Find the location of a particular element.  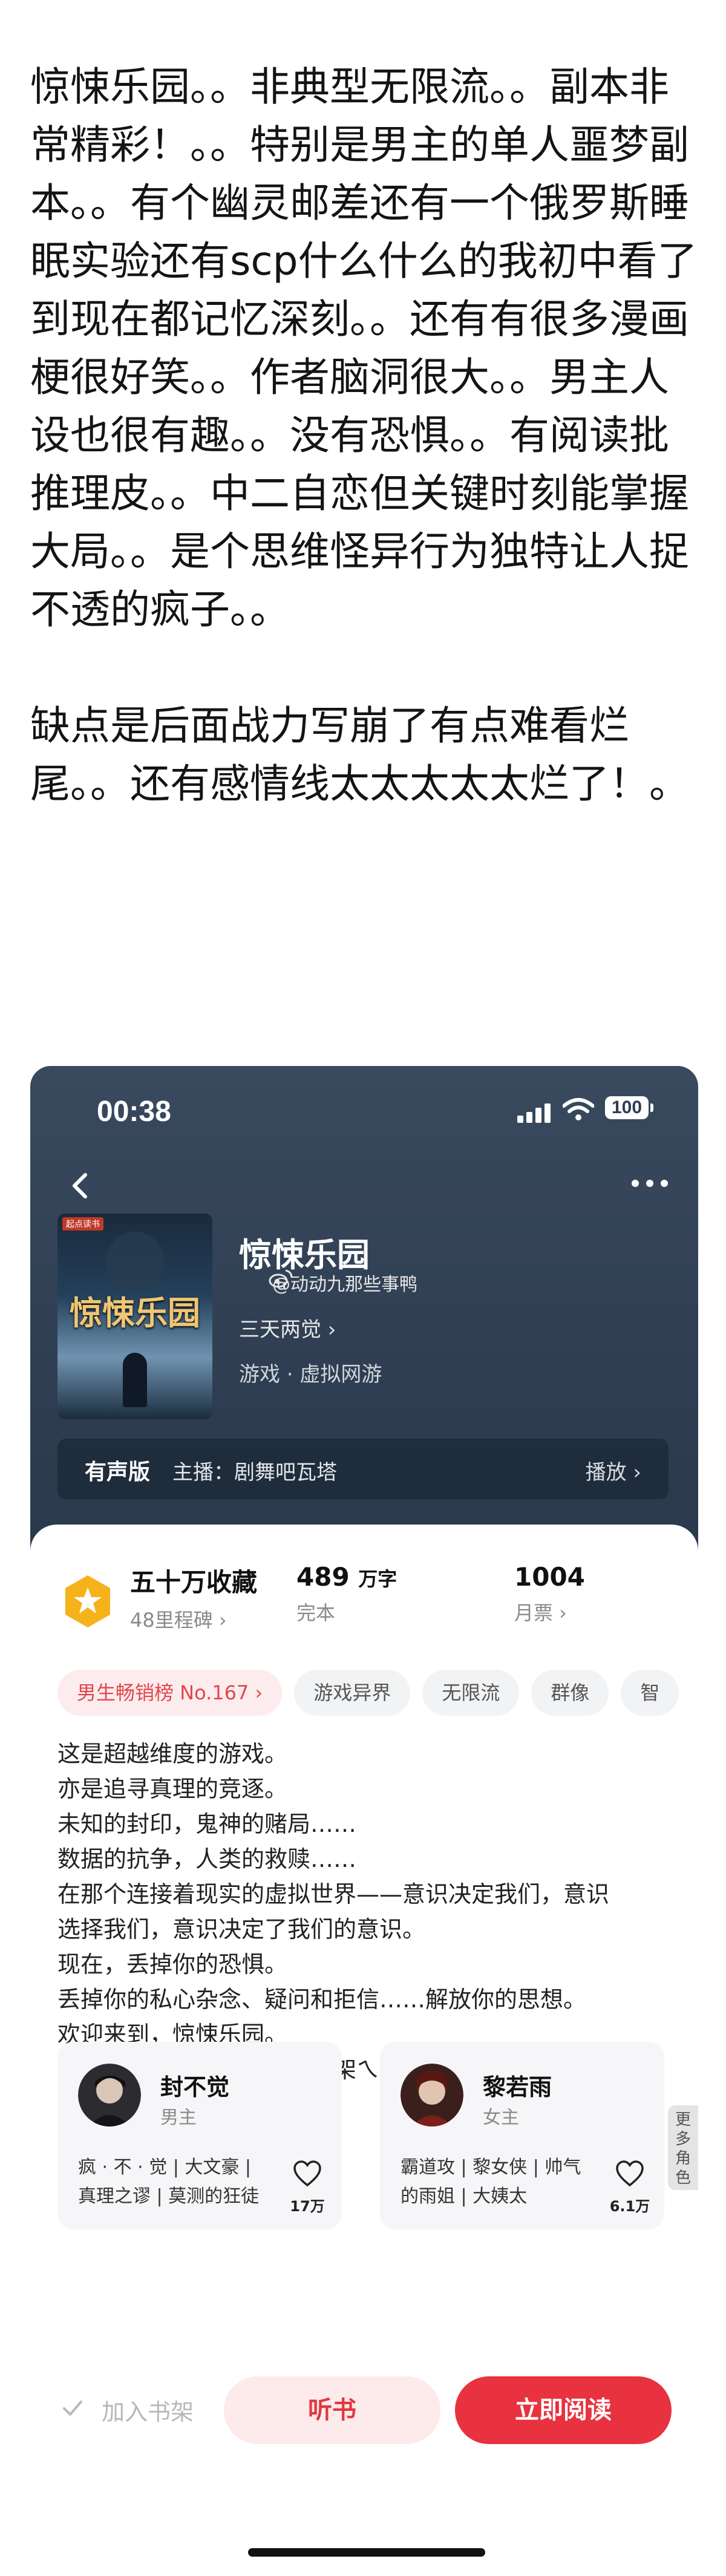

post-line: 本。。有个幽灵邮差还有一个俄罗斯睡 is located at coordinates (359, 203).